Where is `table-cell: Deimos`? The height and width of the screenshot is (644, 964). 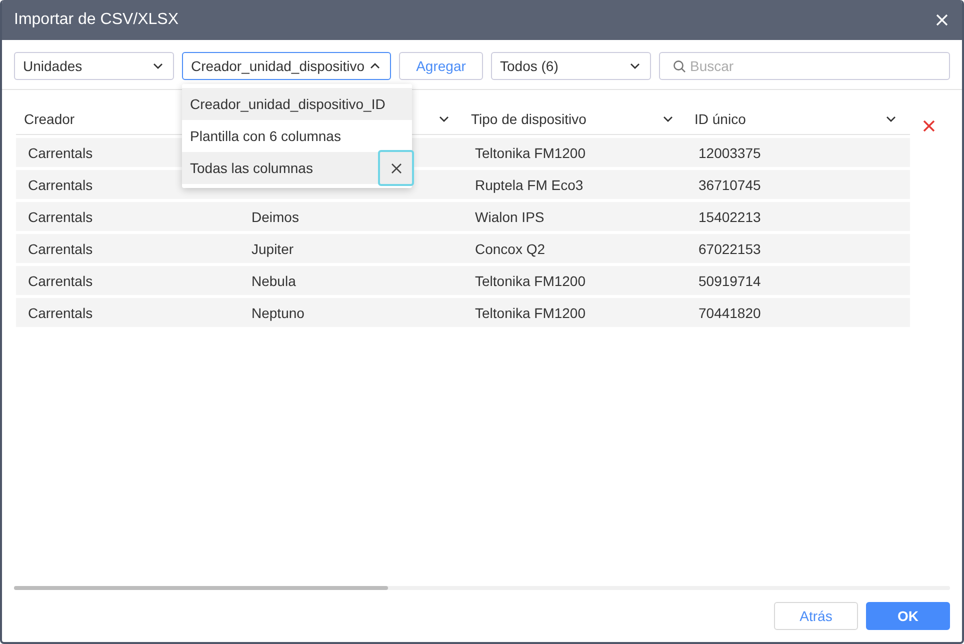 table-cell: Deimos is located at coordinates (275, 216).